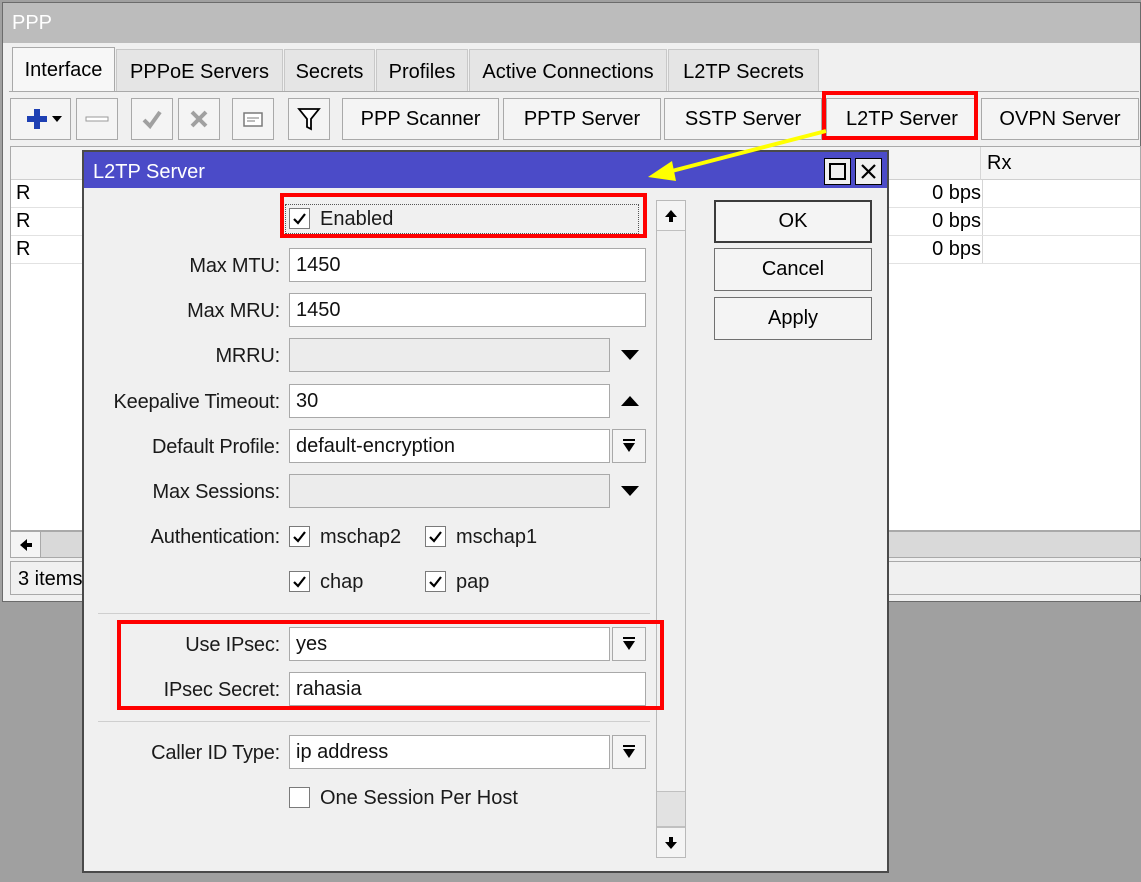  Describe the element at coordinates (737, 155) in the screenshot. I see `annotation-arrow` at that location.